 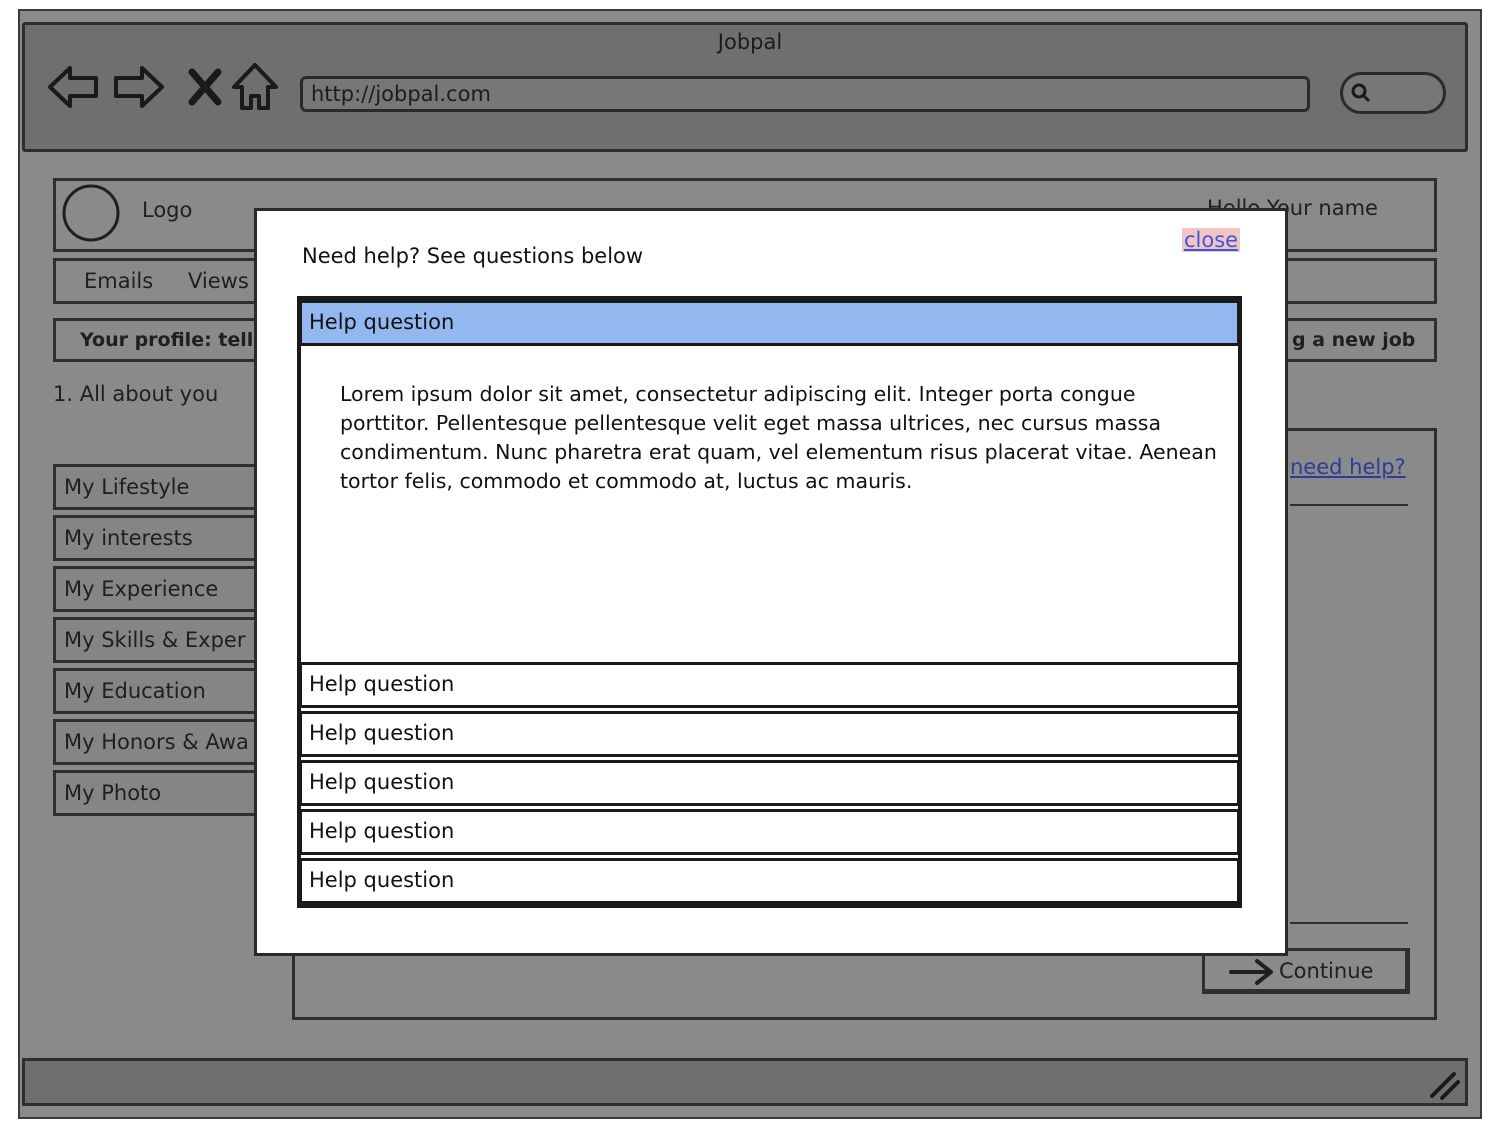 I want to click on stop-x-icon, so click(x=205, y=87).